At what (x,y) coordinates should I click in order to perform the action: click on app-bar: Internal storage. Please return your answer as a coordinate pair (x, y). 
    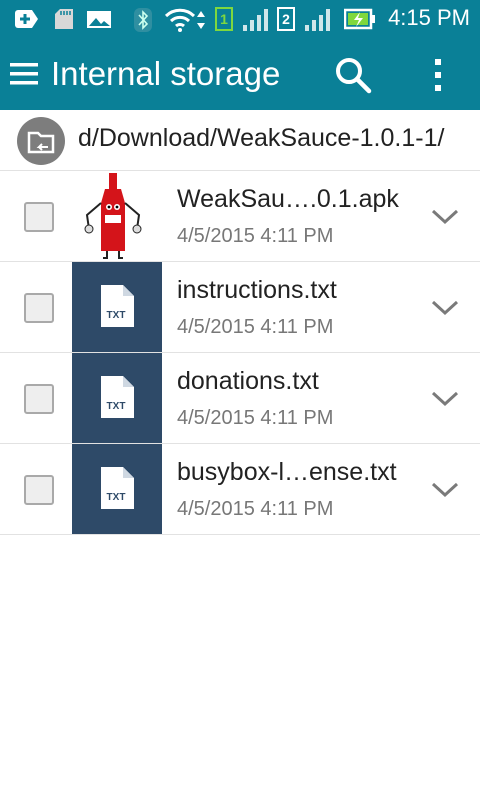
    Looking at the image, I should click on (240, 74).